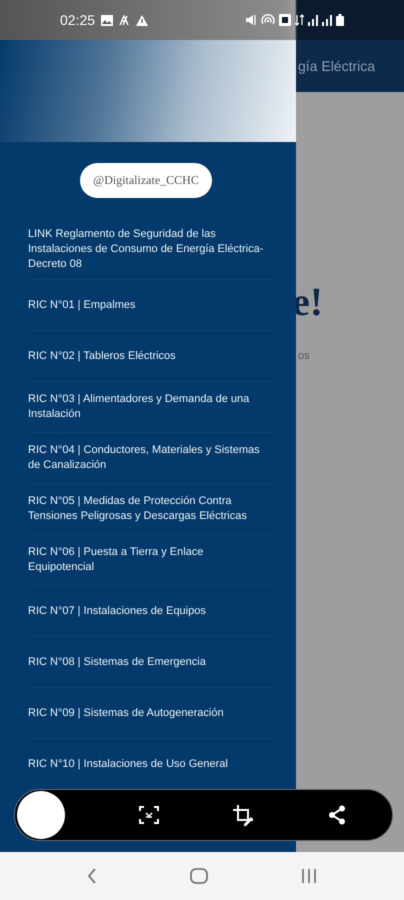  What do you see at coordinates (152, 611) in the screenshot?
I see `menu-item: RIC N°07 | Instalaciones de Equipos` at bounding box center [152, 611].